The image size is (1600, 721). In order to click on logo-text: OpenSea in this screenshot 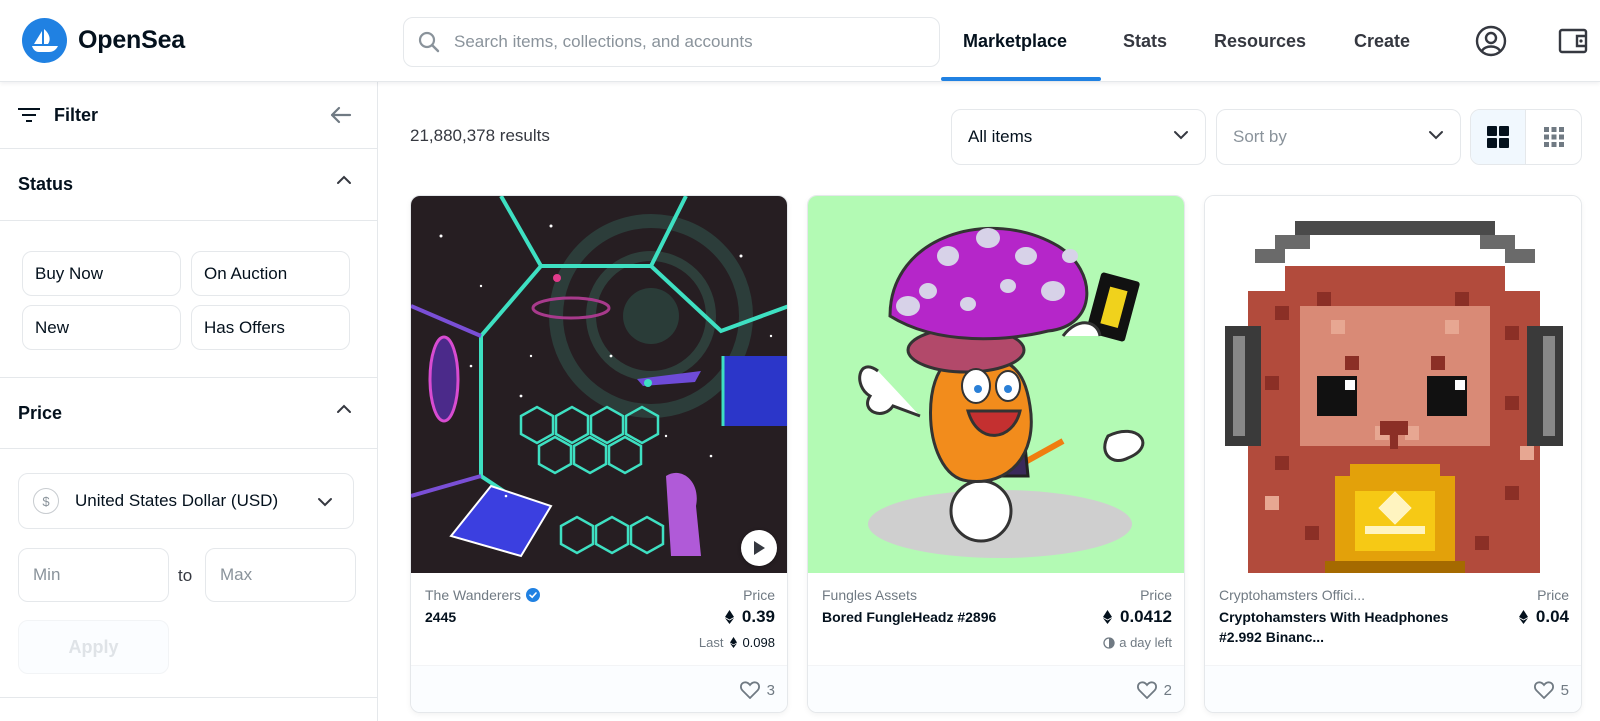, I will do `click(131, 40)`.